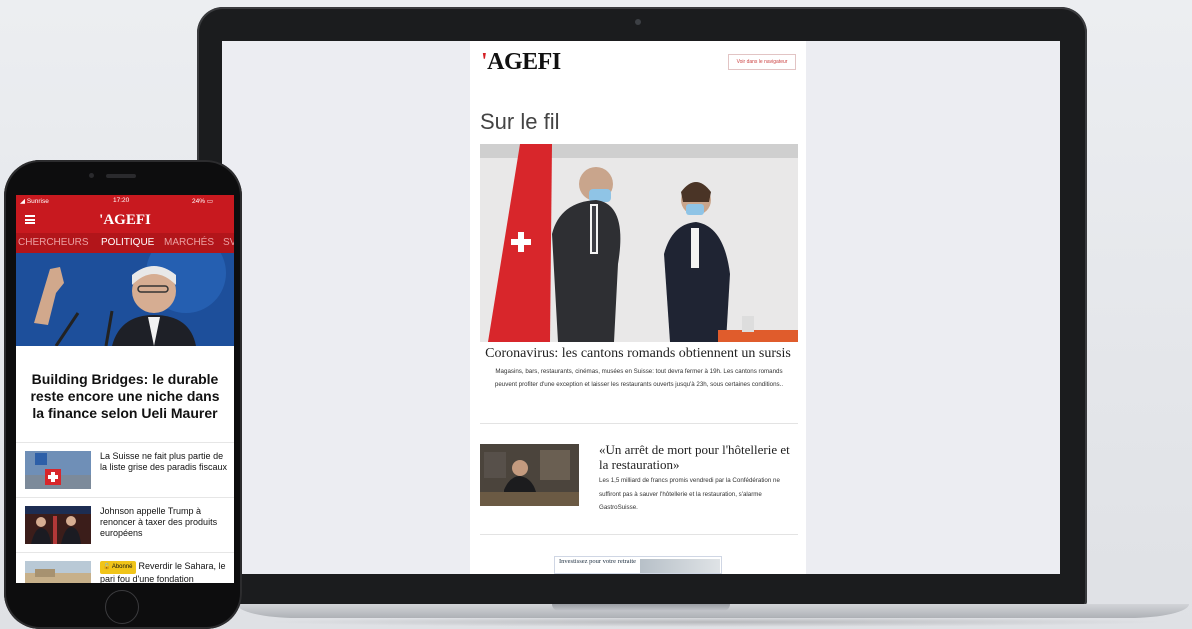 This screenshot has height=629, width=1192. I want to click on battery-label: 24% ▭, so click(202, 201).